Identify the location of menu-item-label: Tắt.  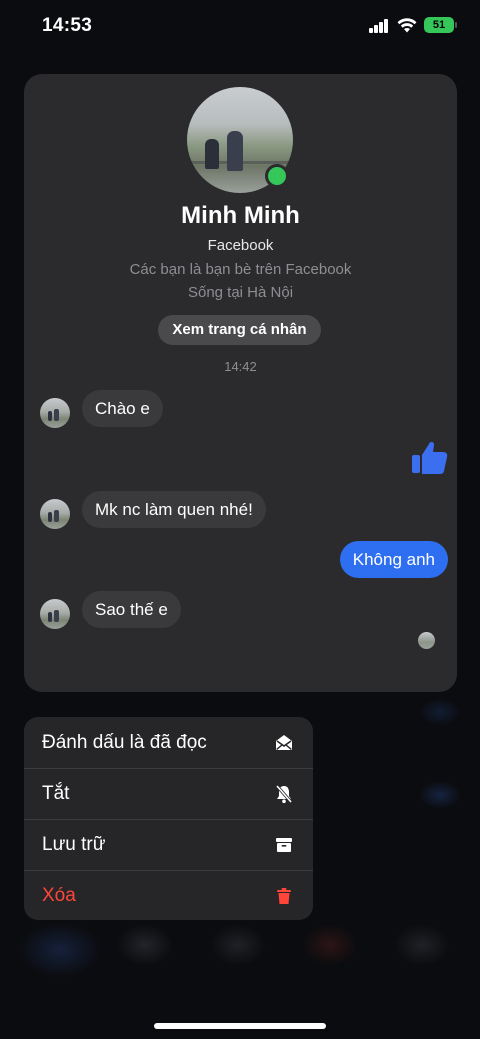
(56, 793).